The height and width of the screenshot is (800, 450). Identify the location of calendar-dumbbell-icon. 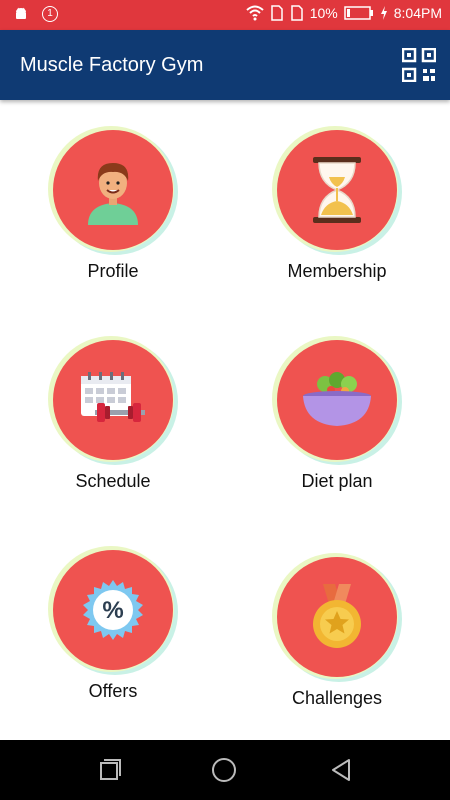
(113, 397).